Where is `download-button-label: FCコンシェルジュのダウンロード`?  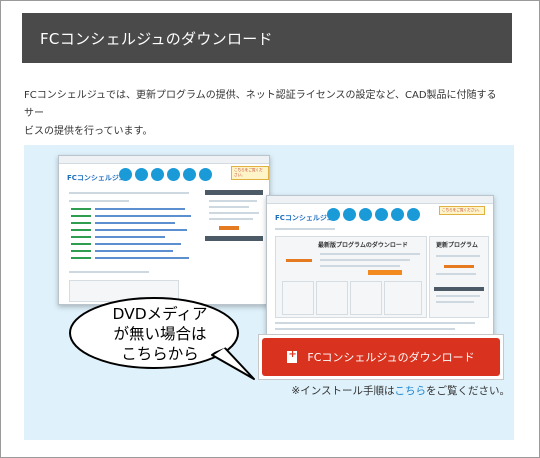 download-button-label: FCコンシェルジュのダウンロード is located at coordinates (391, 357).